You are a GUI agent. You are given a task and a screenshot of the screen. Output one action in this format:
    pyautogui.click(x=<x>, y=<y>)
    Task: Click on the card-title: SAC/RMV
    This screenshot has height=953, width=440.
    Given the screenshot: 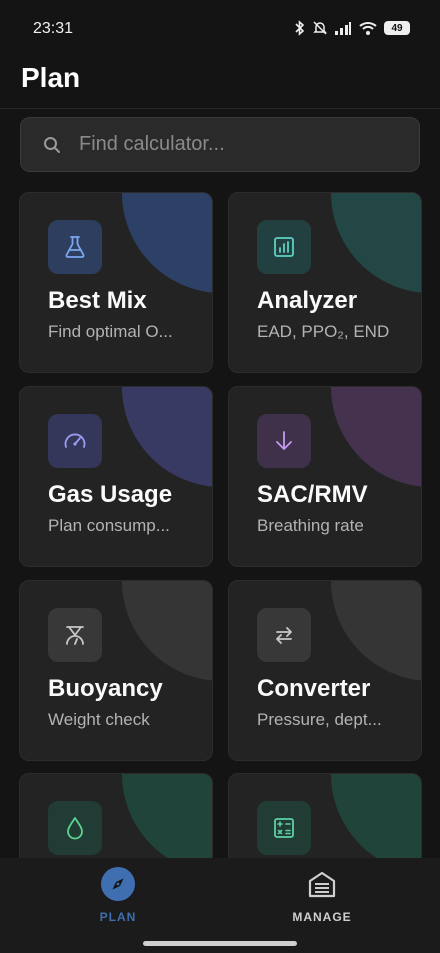 What is the action you would take?
    pyautogui.click(x=312, y=494)
    